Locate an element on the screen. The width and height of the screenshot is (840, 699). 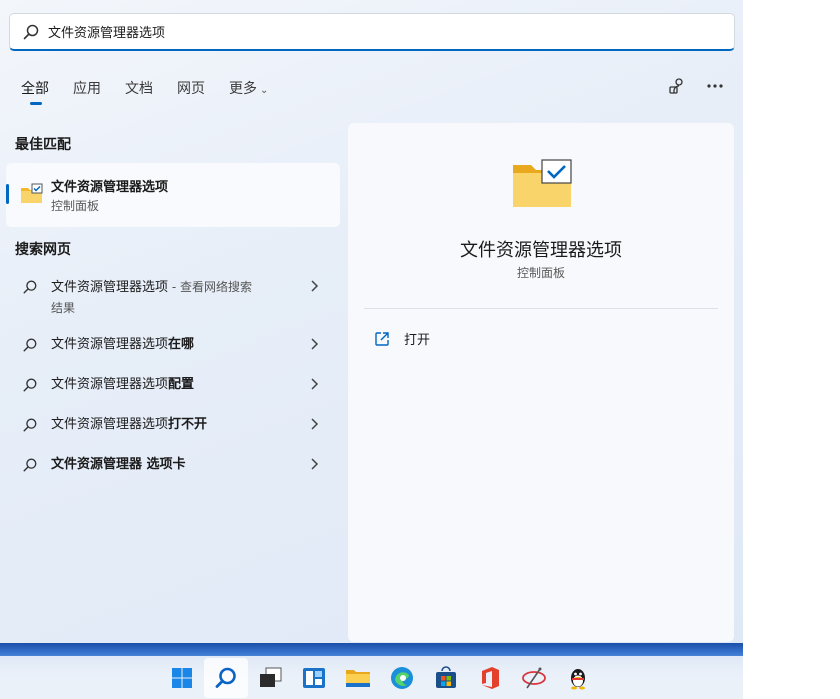
web-result-suggestion: 打不开 is located at coordinates (188, 424).